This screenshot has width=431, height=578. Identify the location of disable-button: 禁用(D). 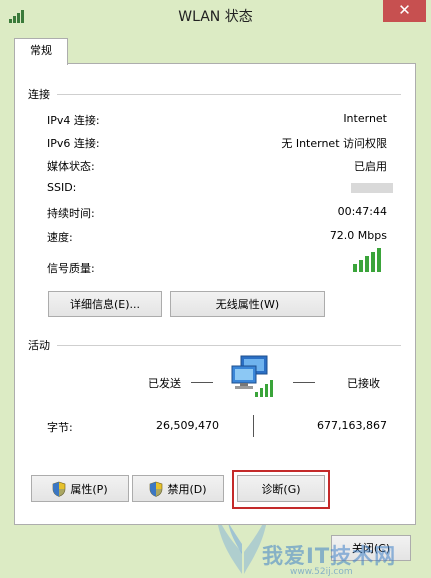
(178, 488).